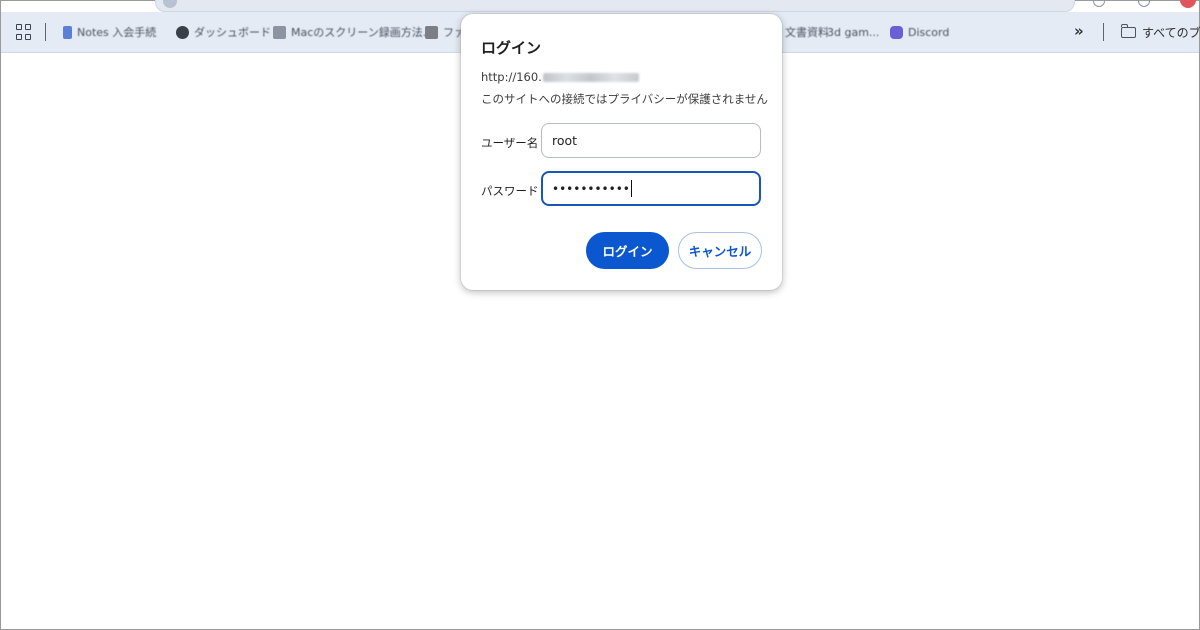 Image resolution: width=1200 pixels, height=630 pixels. Describe the element at coordinates (615, 6) in the screenshot. I see `address-bar` at that location.